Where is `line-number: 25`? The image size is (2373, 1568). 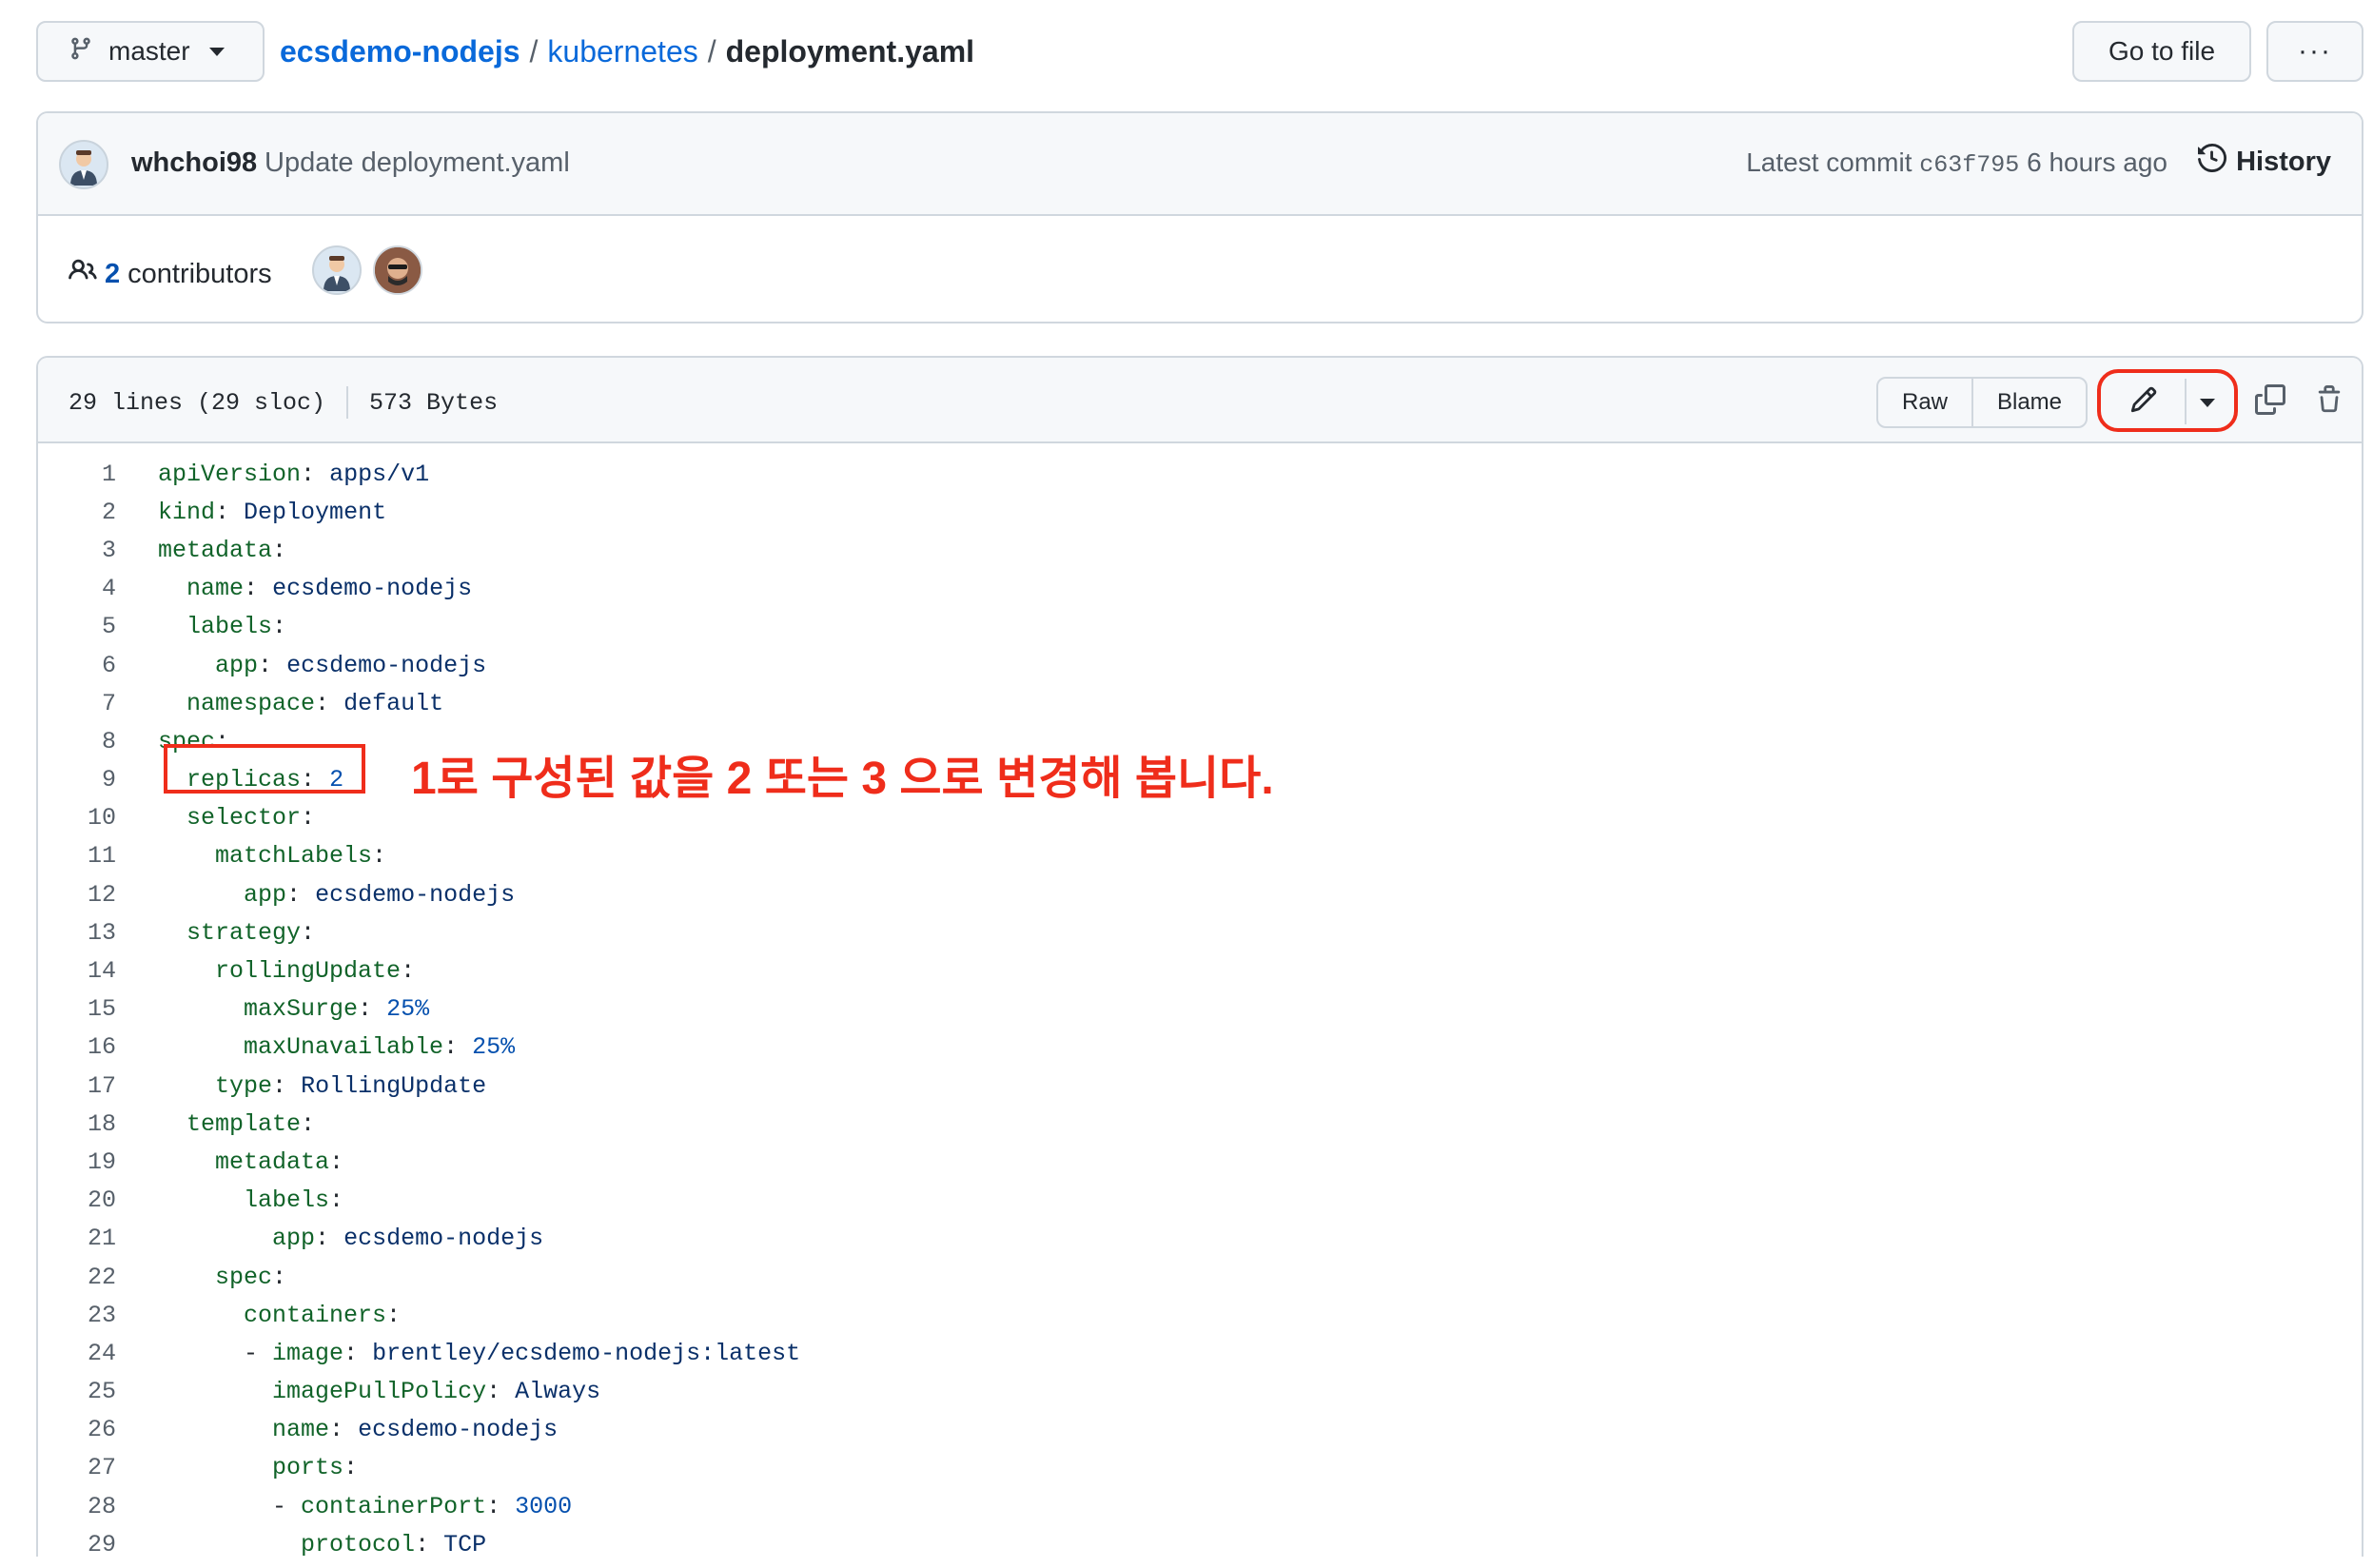 line-number: 25 is located at coordinates (77, 1391).